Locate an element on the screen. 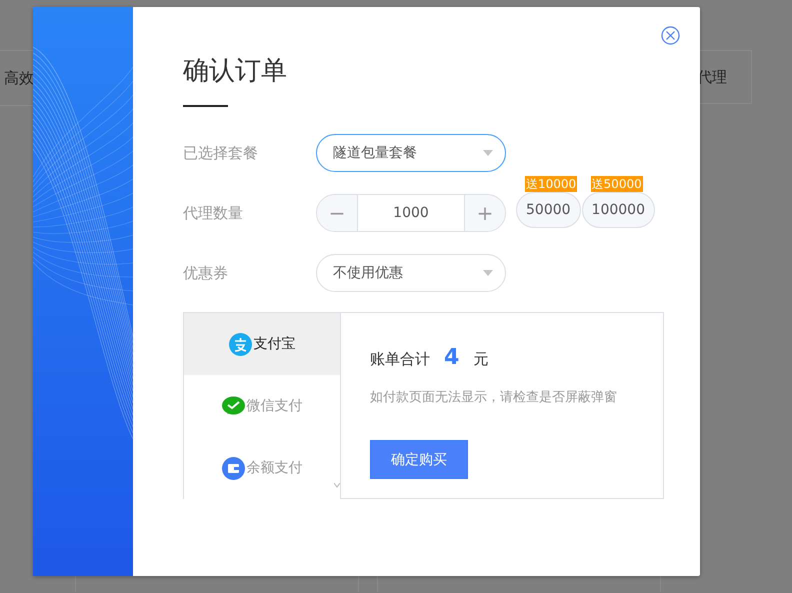 The width and height of the screenshot is (792, 593). bonus-badge: 送50000 is located at coordinates (616, 184).